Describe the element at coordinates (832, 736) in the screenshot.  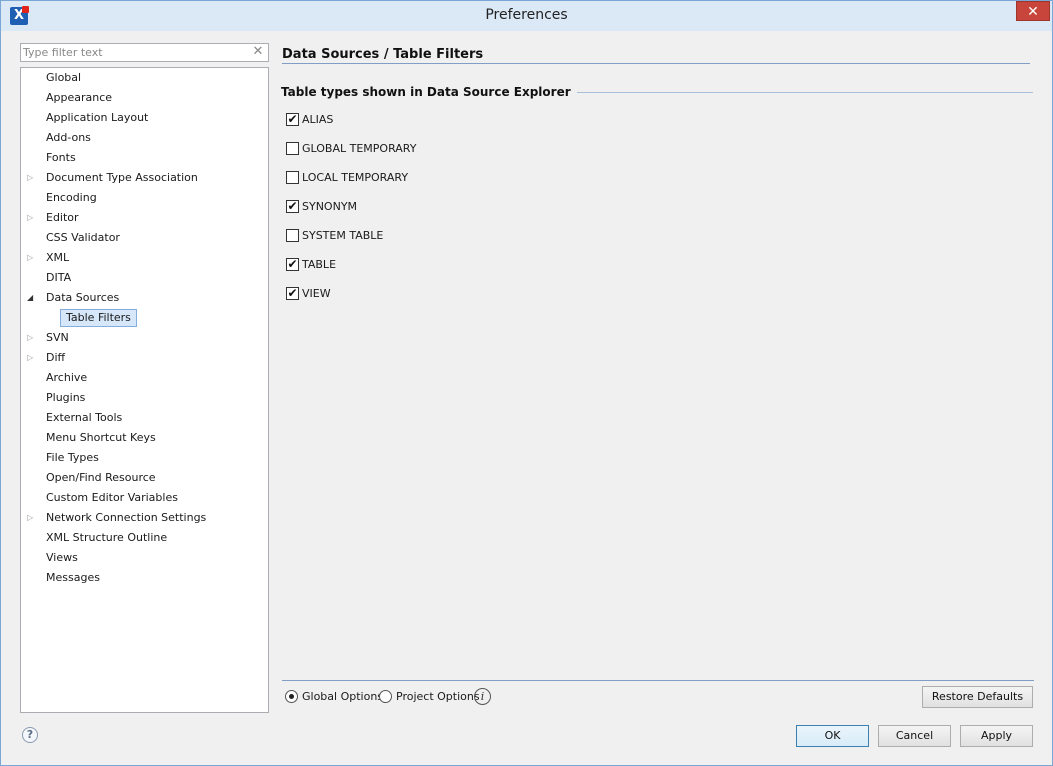
I see `ok-button: OK` at that location.